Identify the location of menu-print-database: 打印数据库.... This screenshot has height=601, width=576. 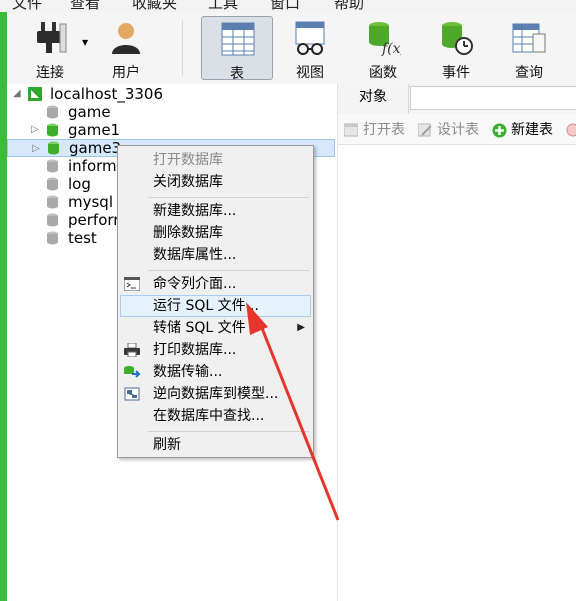
(215, 350).